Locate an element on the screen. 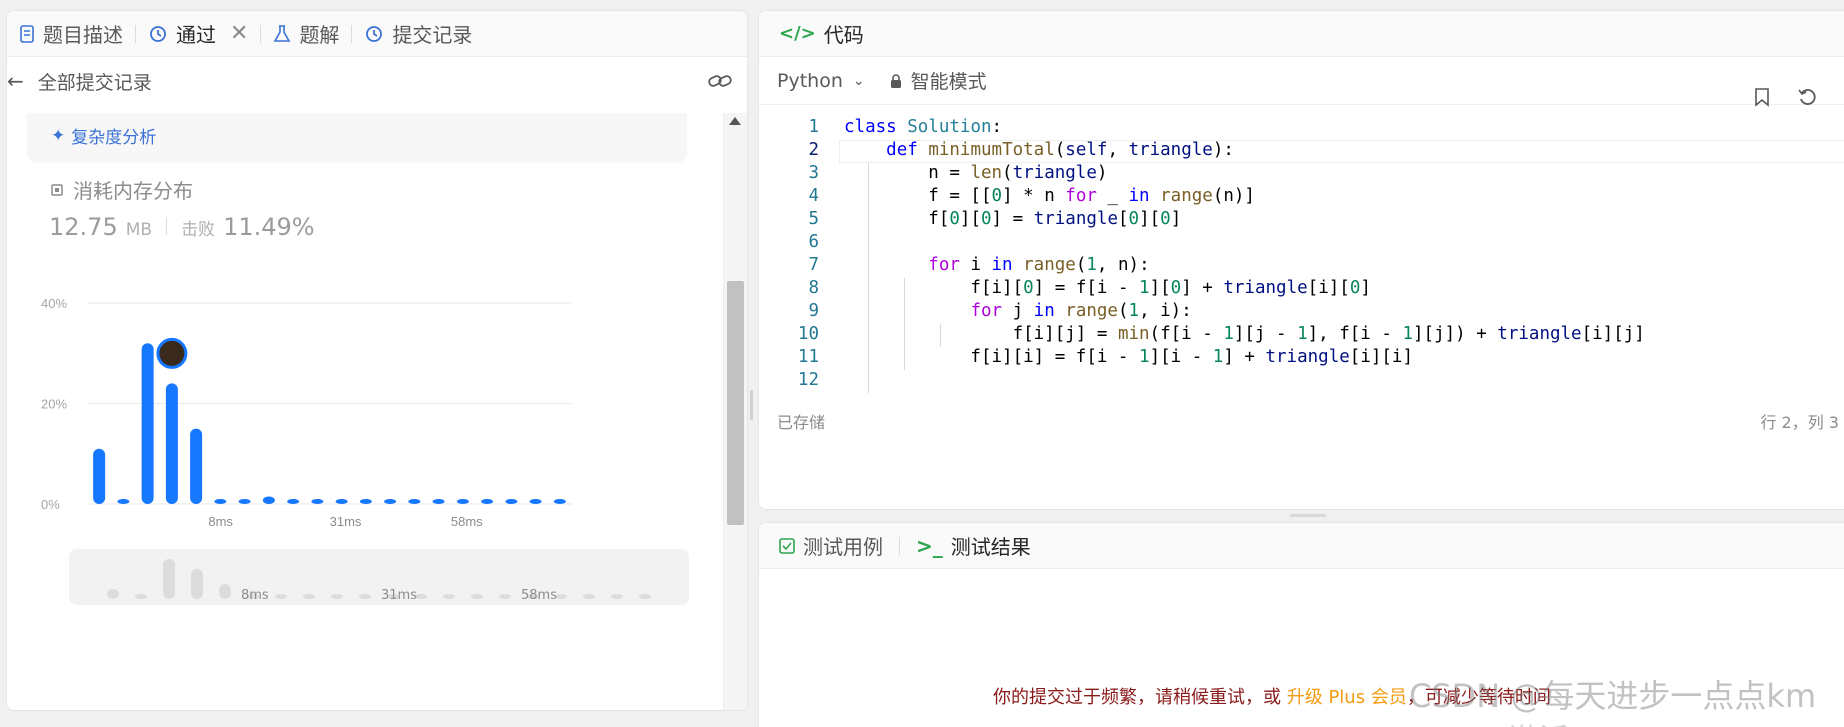 The height and width of the screenshot is (727, 1844). submission-subbar: ← 全部提交记录 is located at coordinates (377, 81).